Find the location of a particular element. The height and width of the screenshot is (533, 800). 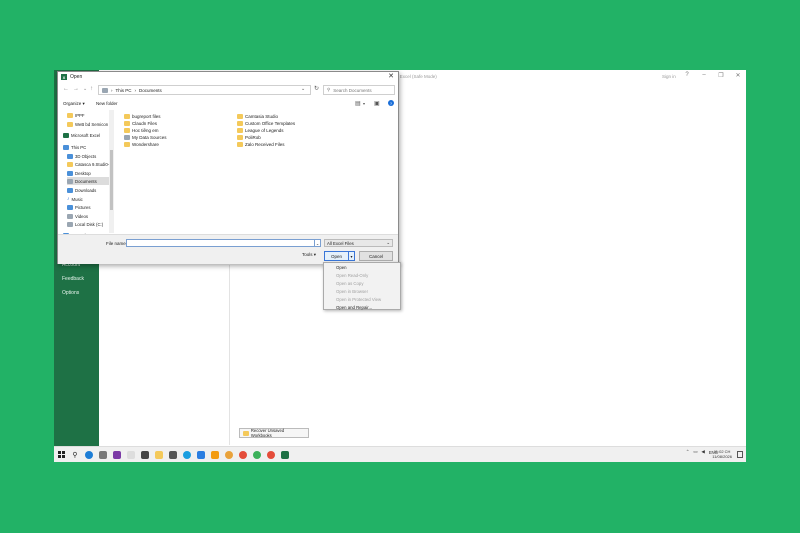

nav-item-label: WeB bd Semicon is located at coordinates (92, 124).